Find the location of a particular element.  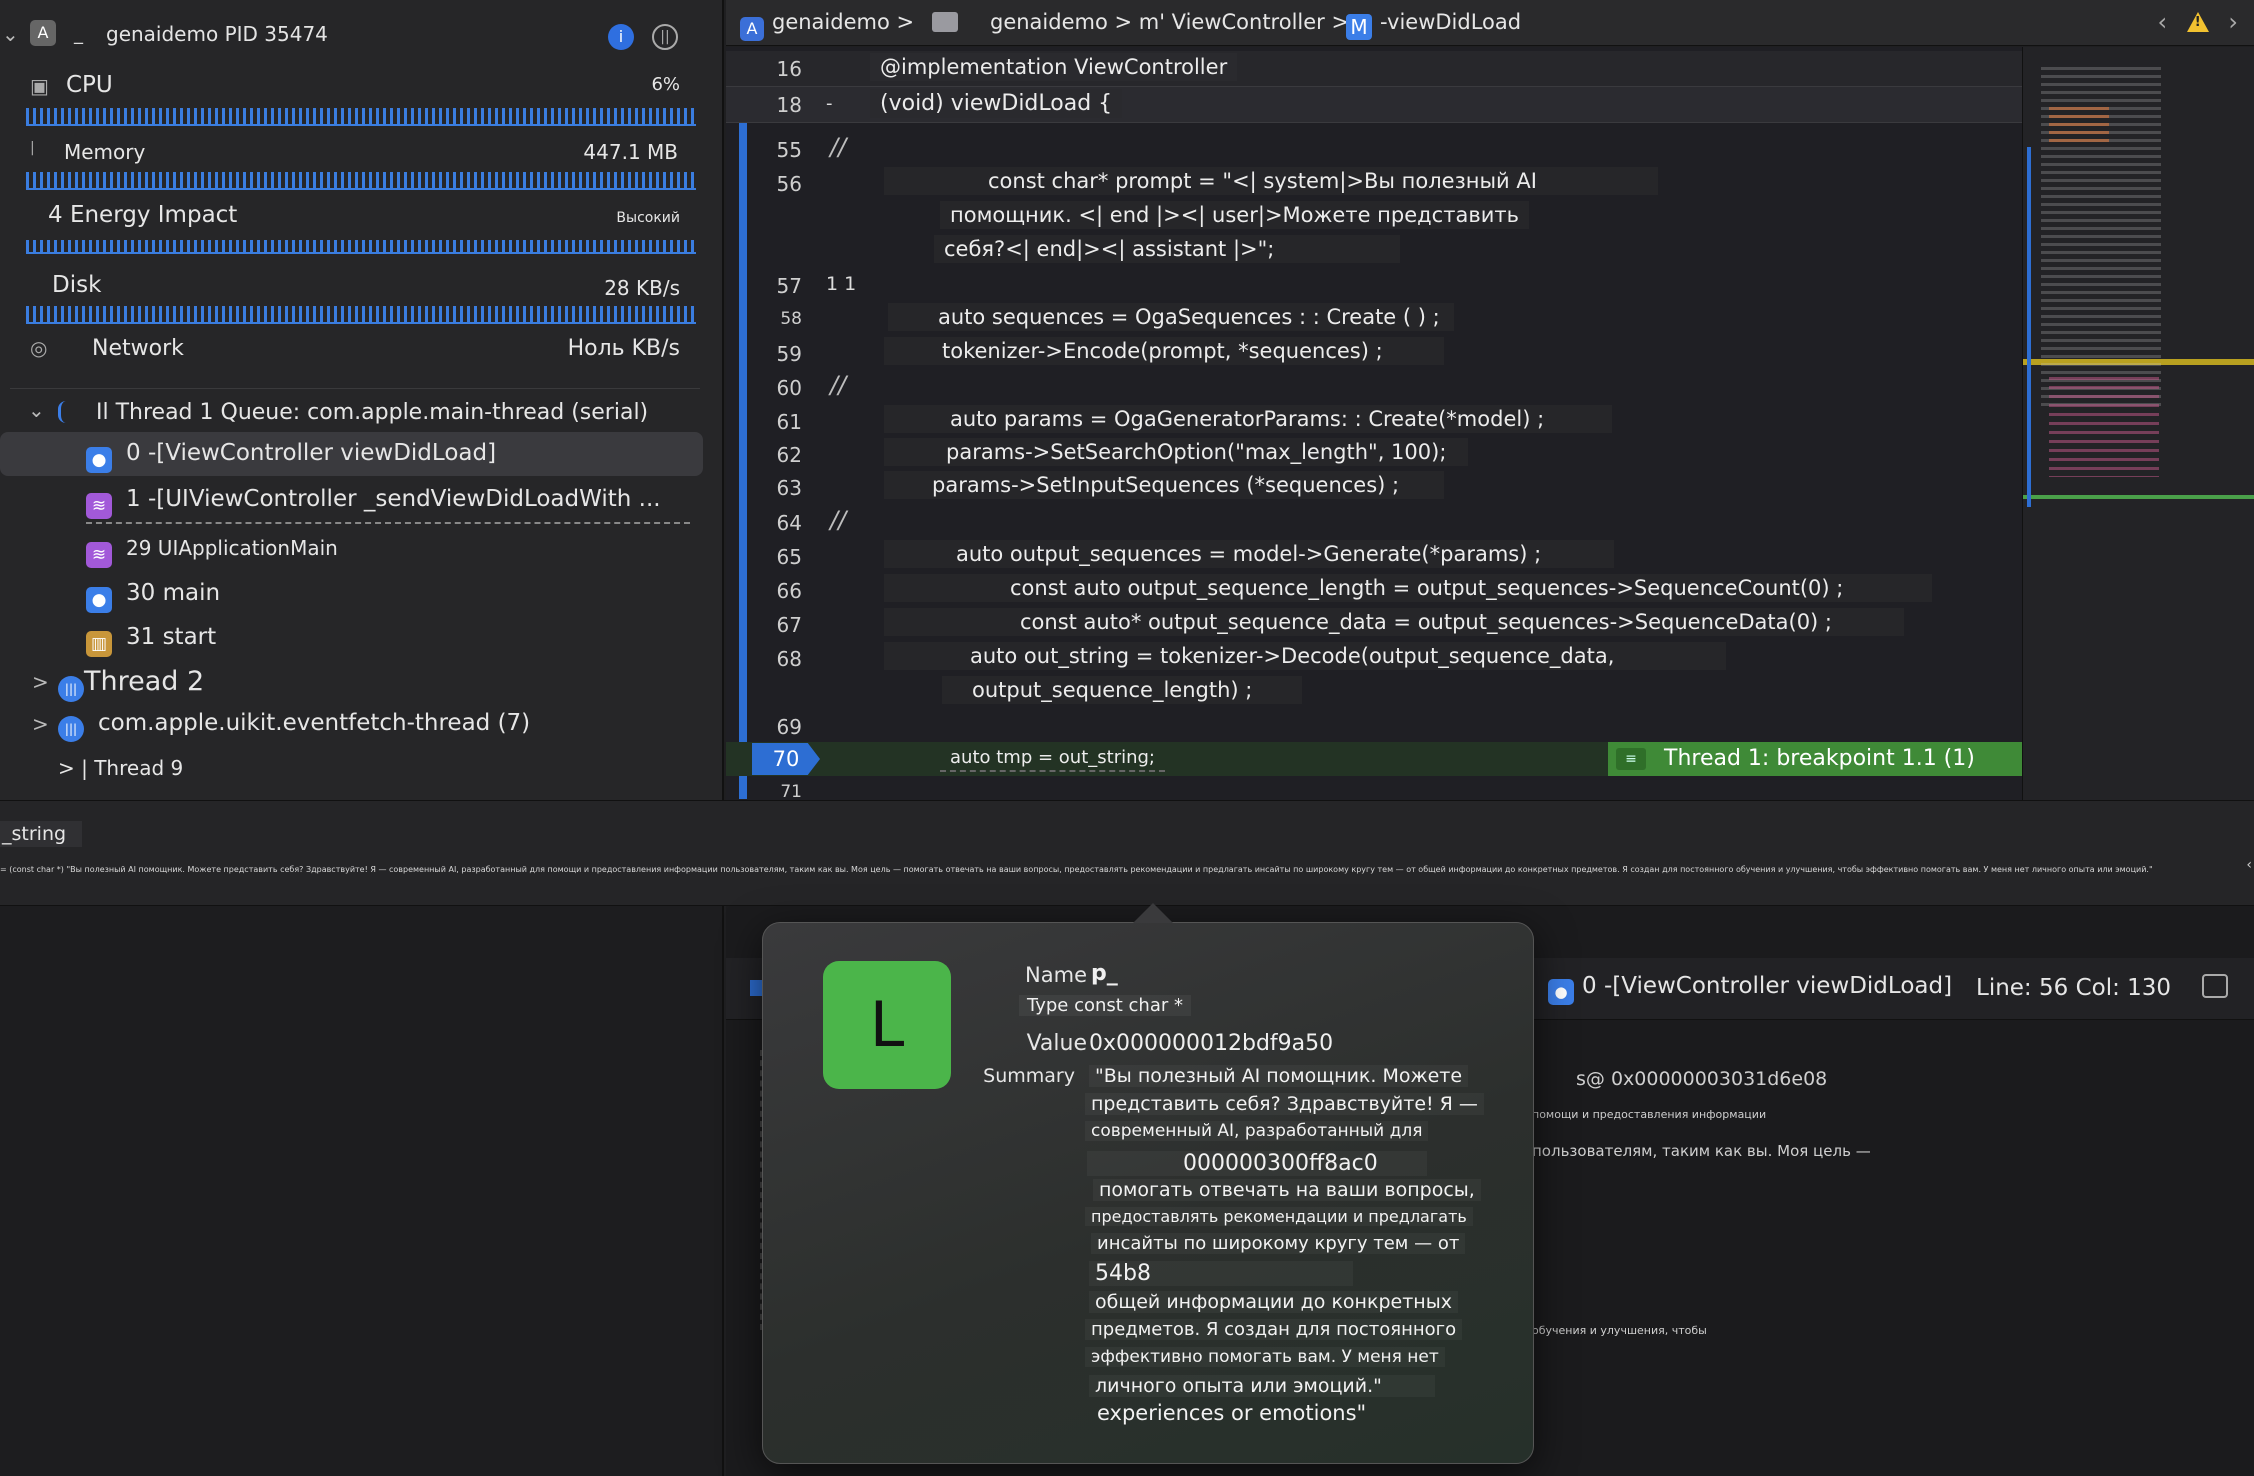

stack-frame-29: ≋ 29 UIApplicationMain is located at coordinates (212, 552).